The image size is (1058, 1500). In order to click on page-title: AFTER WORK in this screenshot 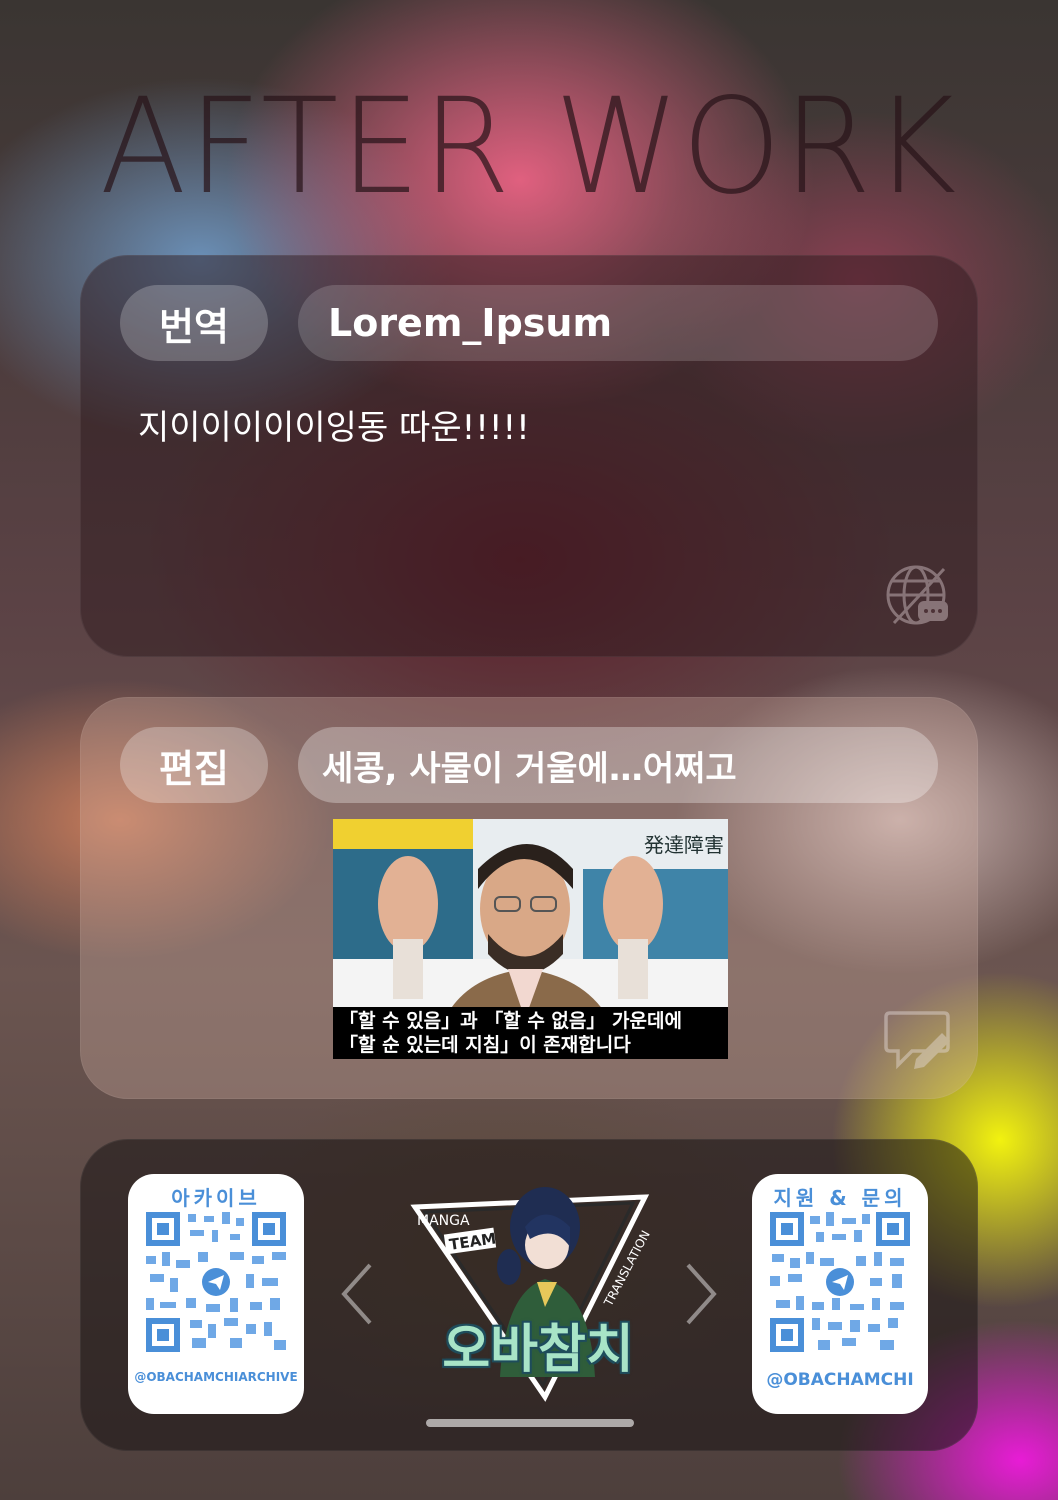, I will do `click(529, 147)`.